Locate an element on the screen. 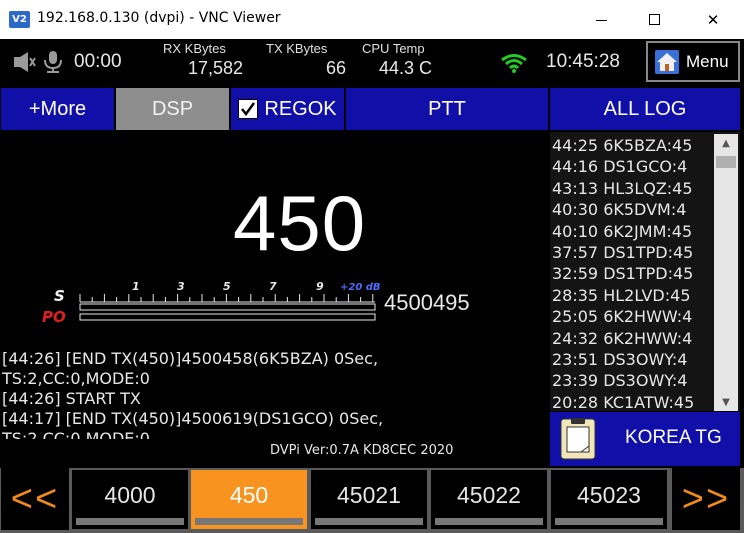  call-log-row: 28:35 HL2LVD:45 is located at coordinates (621, 297).